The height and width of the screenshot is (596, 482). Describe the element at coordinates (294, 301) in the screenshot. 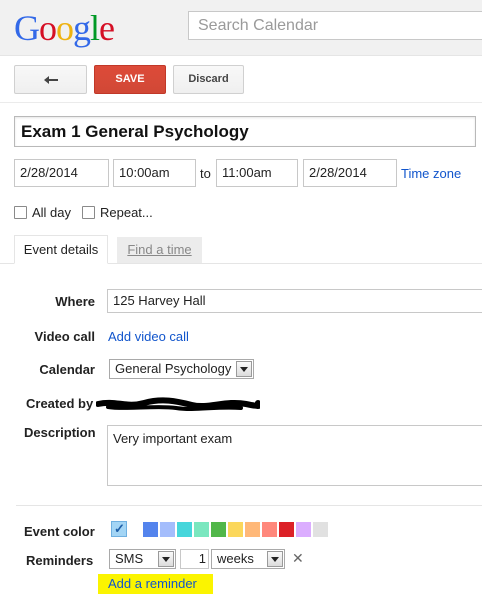

I see `where-input: 125 Harvey Hall` at that location.